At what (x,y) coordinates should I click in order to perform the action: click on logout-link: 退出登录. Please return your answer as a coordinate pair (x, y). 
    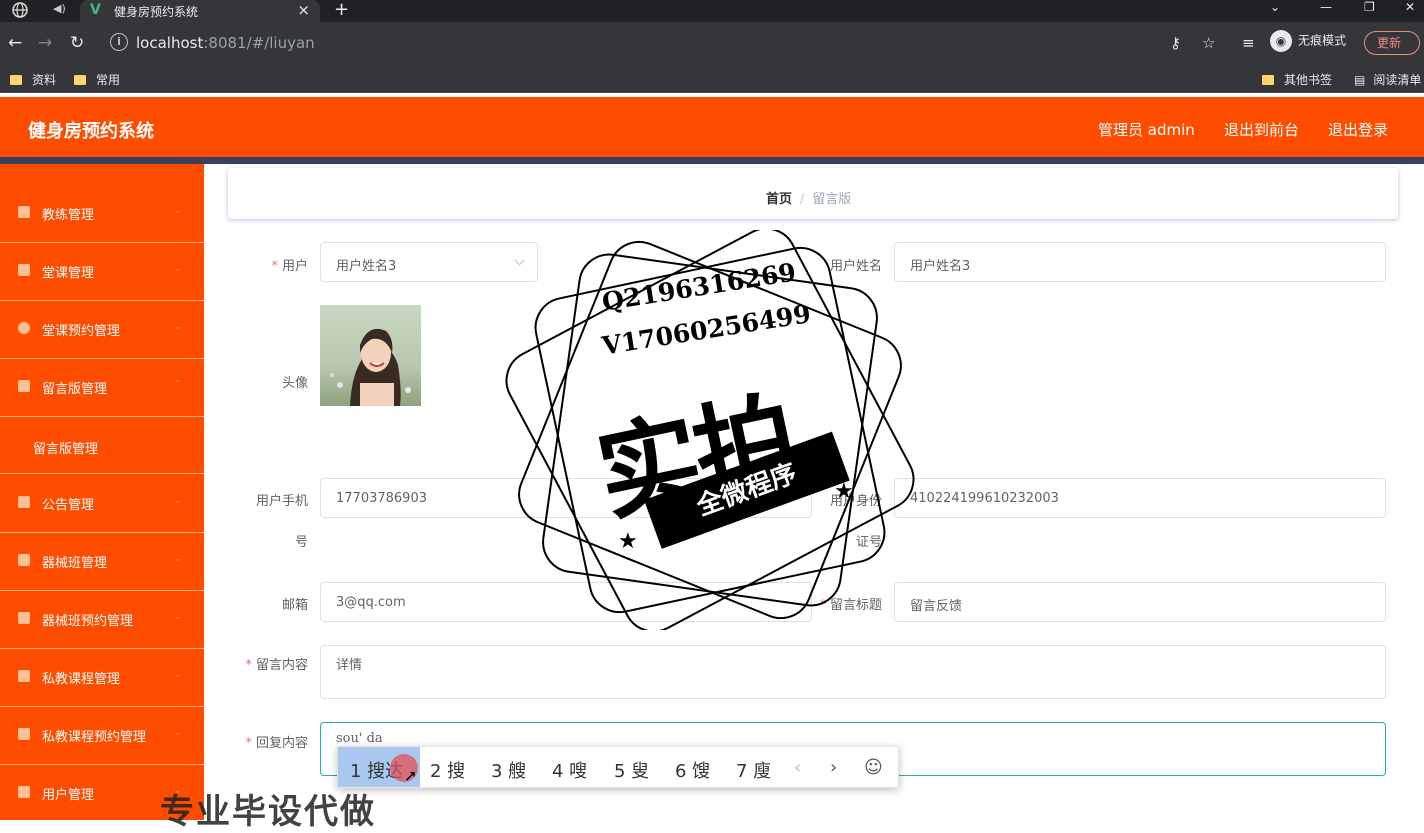
    Looking at the image, I should click on (1358, 129).